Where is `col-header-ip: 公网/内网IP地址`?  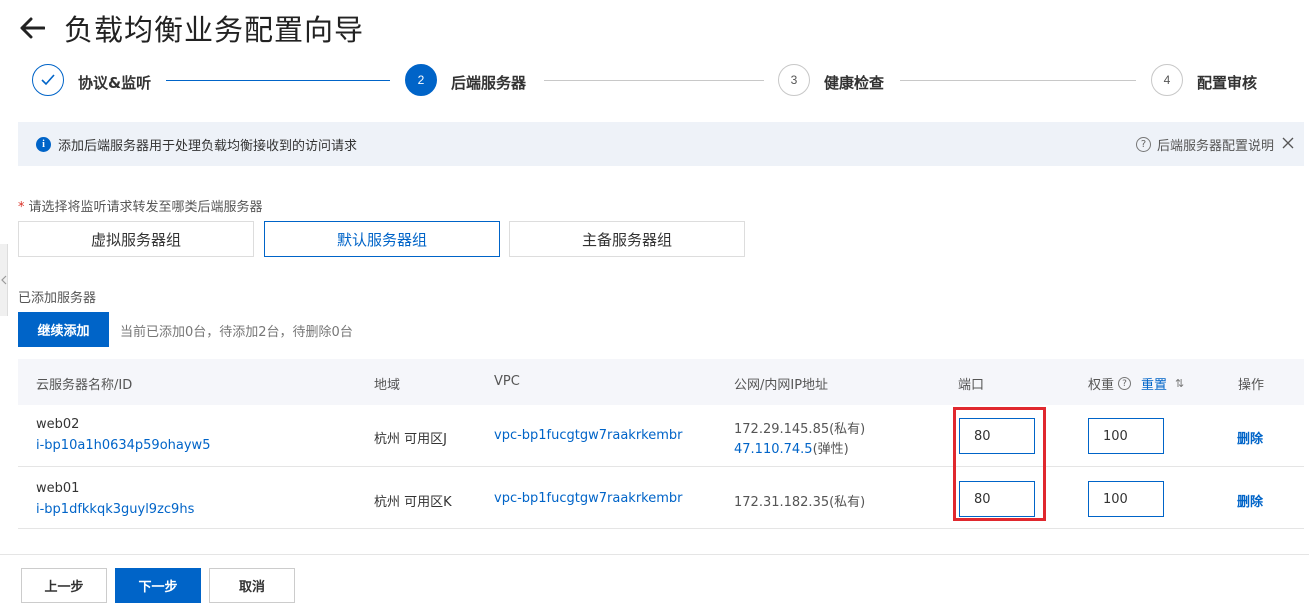
col-header-ip: 公网/内网IP地址 is located at coordinates (781, 385).